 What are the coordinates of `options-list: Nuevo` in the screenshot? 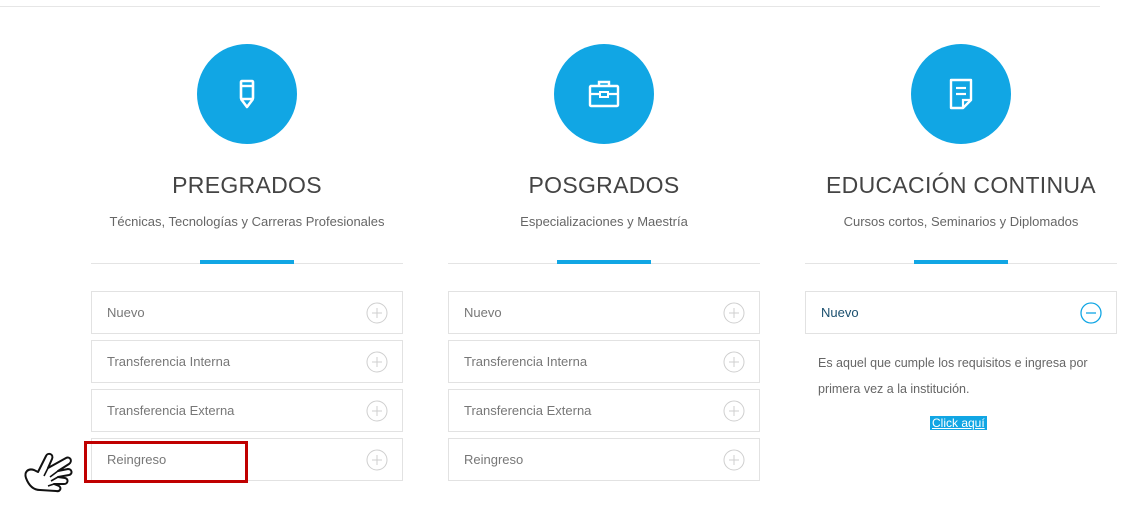 It's located at (961, 315).